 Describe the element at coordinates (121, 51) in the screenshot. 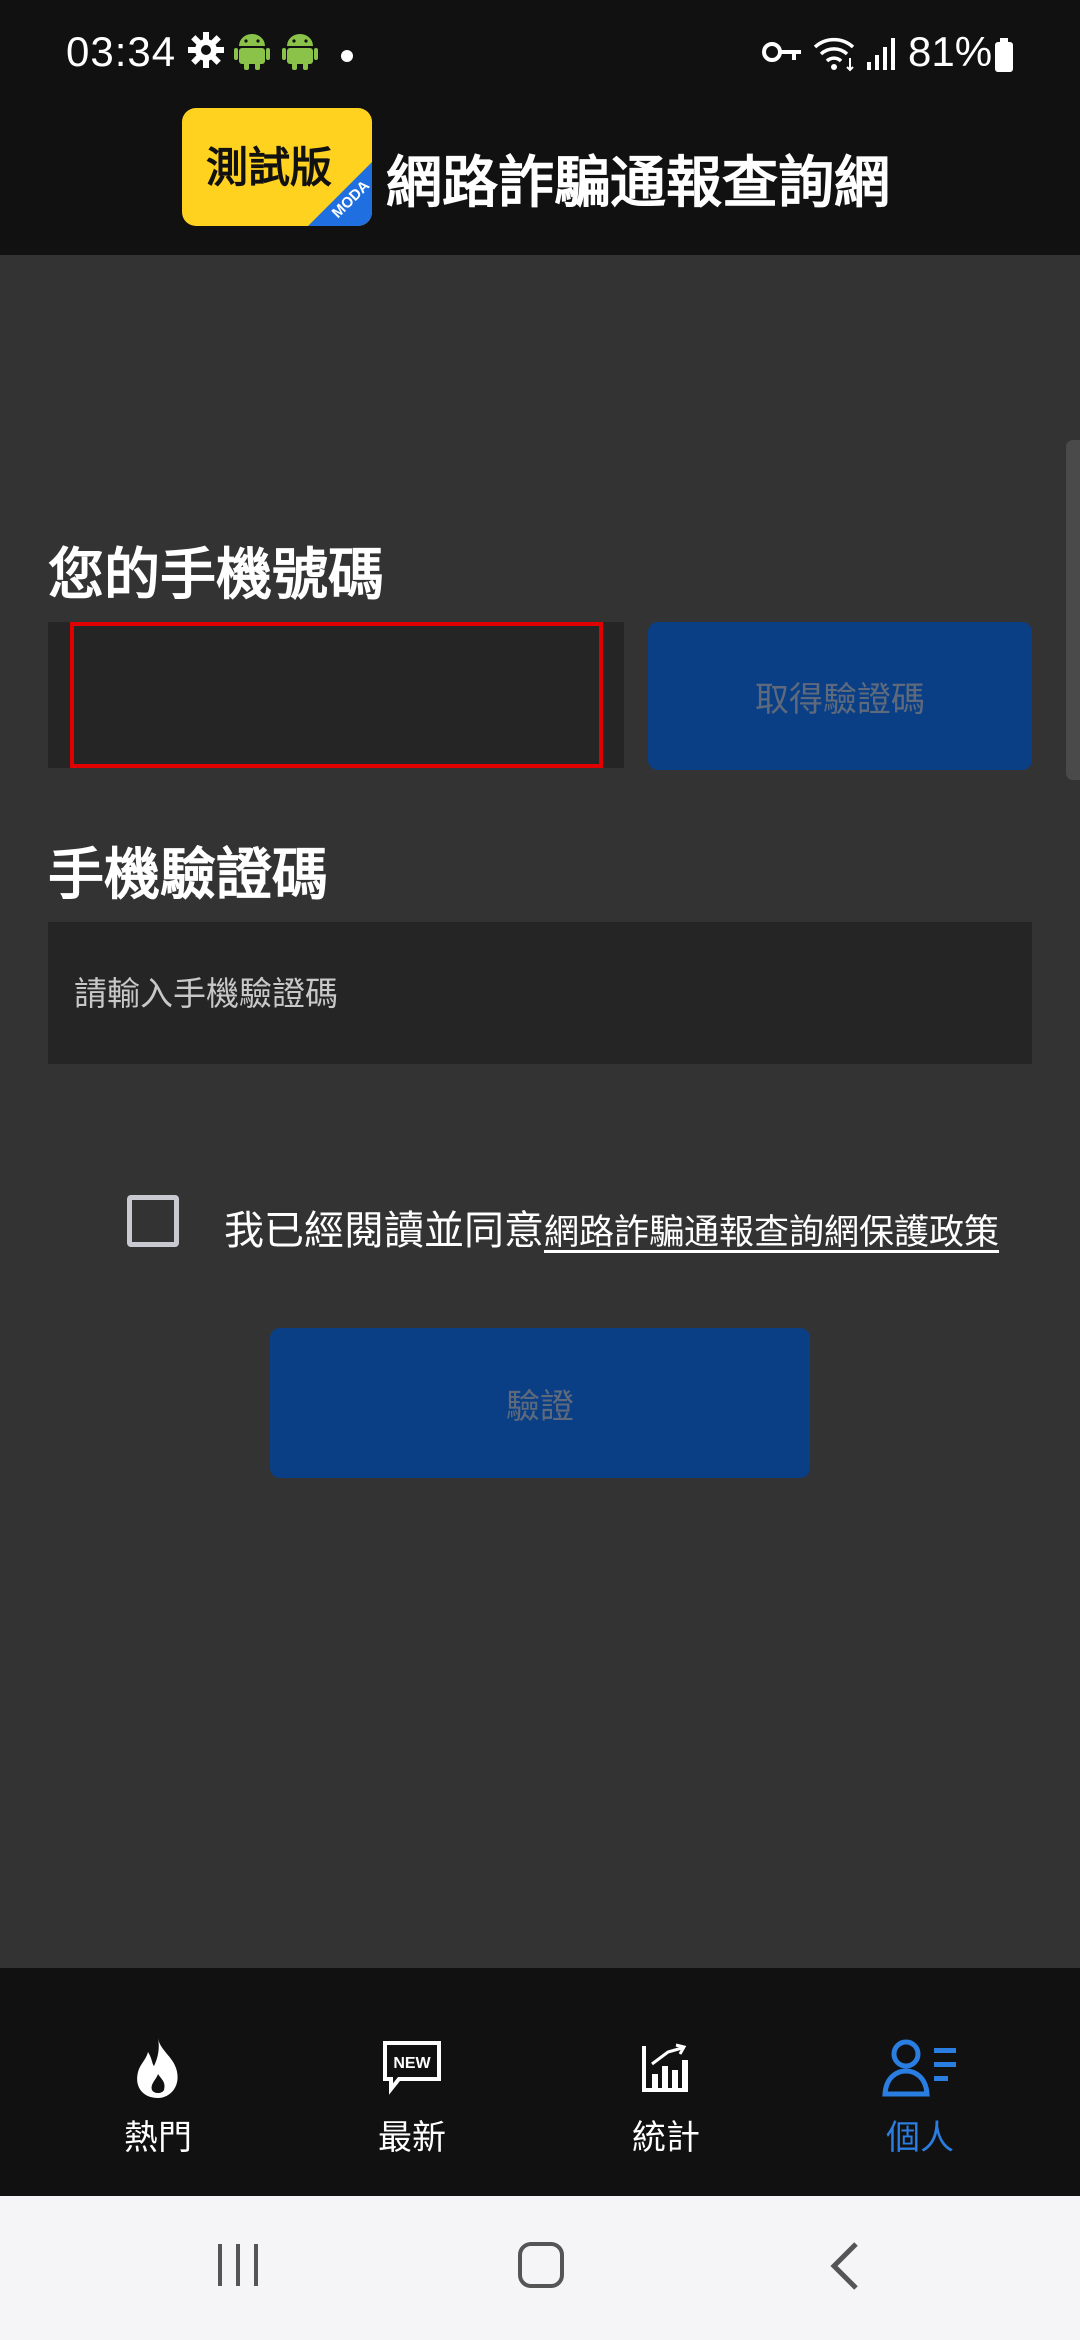

I see `status-time: 03:34` at that location.